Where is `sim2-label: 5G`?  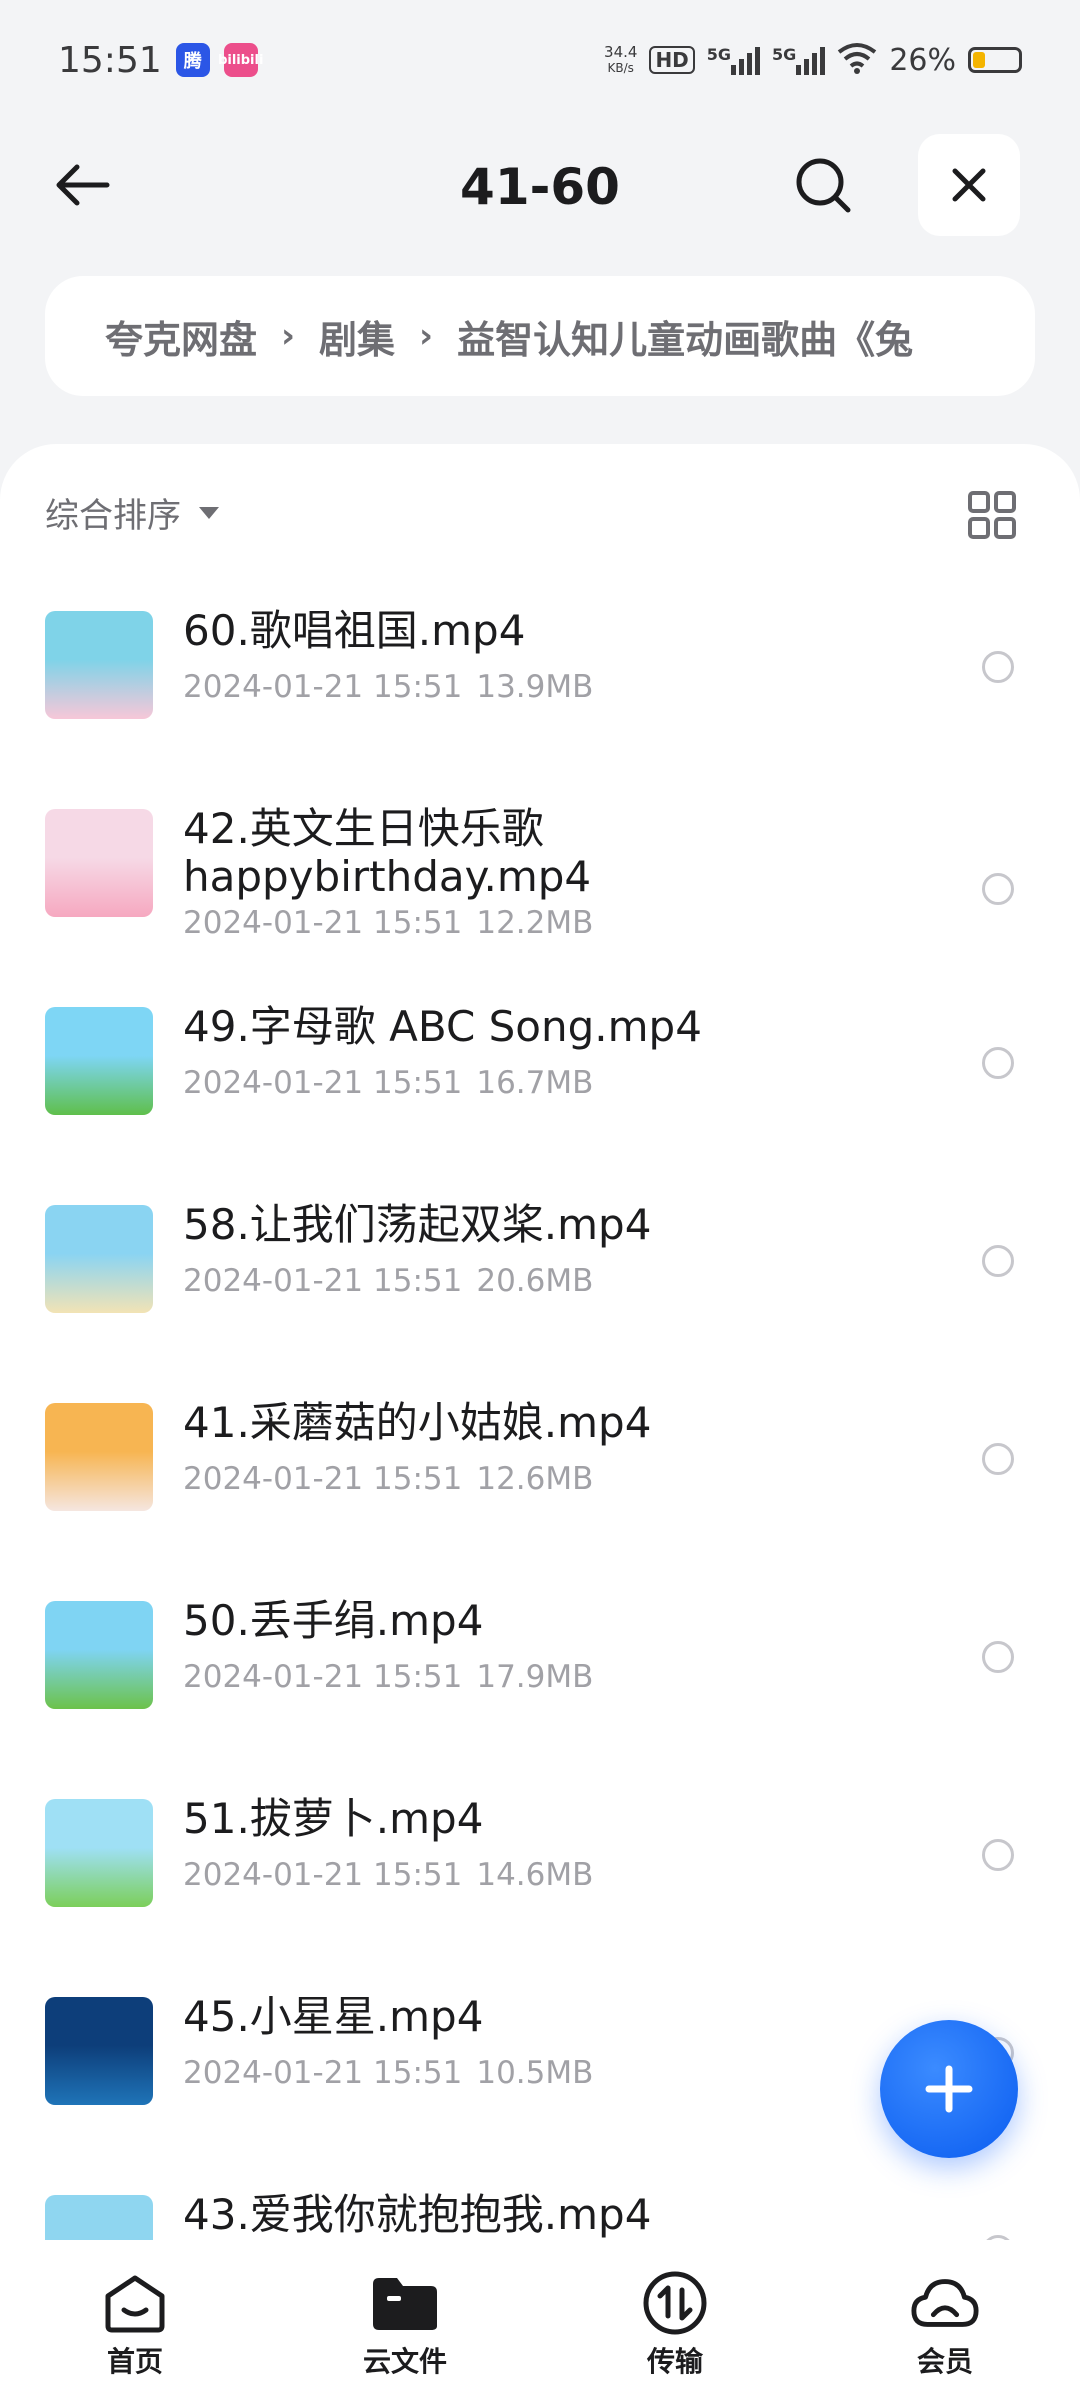 sim2-label: 5G is located at coordinates (784, 54).